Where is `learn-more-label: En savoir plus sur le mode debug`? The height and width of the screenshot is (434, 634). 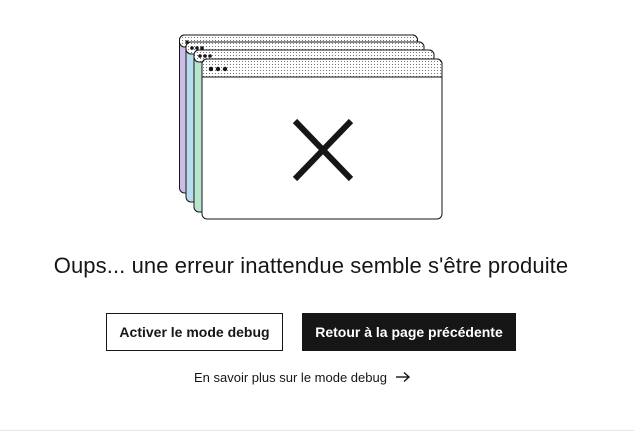
learn-more-label: En savoir plus sur le mode debug is located at coordinates (290, 377).